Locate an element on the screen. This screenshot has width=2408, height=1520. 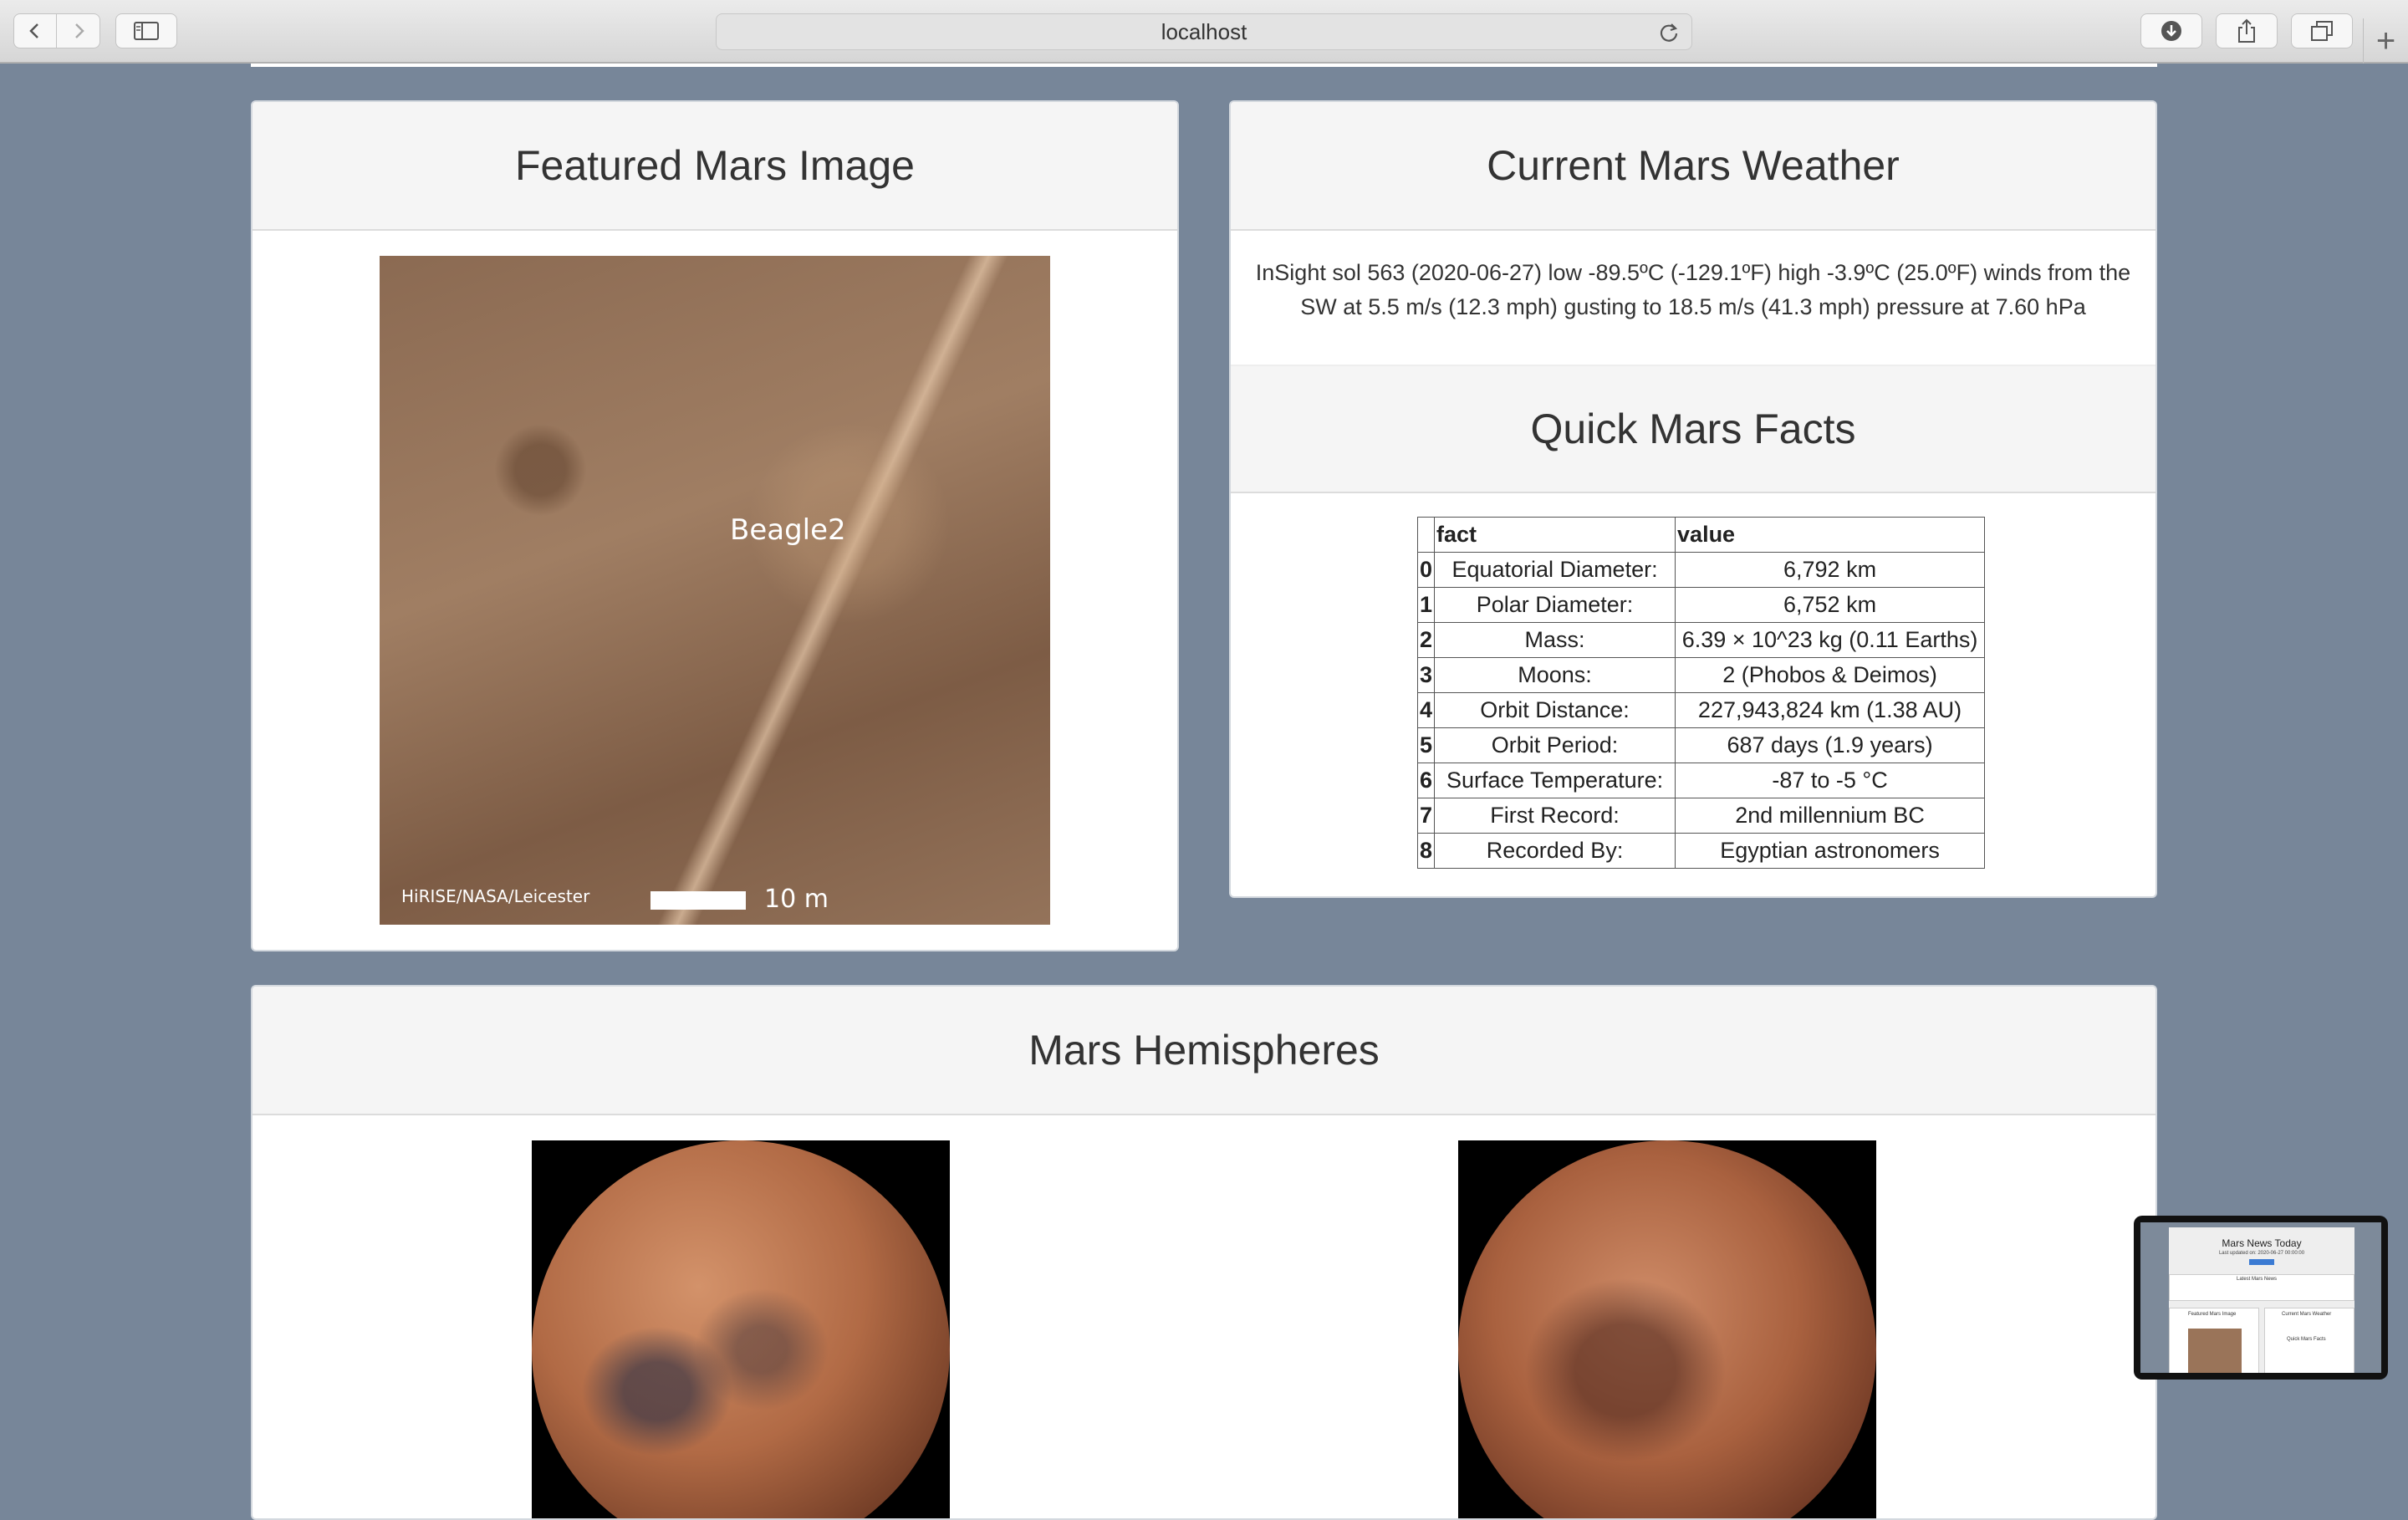
address-bar: localhost is located at coordinates (1204, 31).